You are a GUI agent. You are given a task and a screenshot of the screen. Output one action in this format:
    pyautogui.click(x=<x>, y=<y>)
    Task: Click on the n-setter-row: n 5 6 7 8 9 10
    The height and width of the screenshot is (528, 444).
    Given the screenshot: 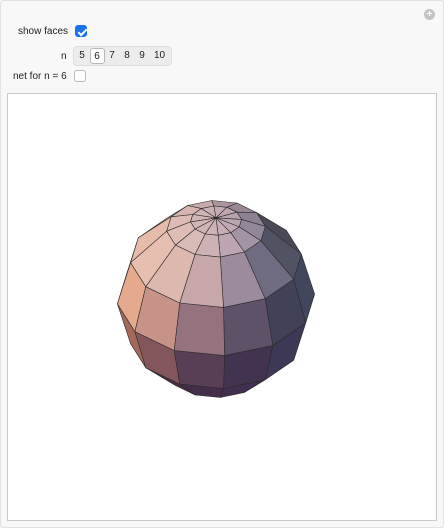 What is the action you would take?
    pyautogui.click(x=116, y=56)
    